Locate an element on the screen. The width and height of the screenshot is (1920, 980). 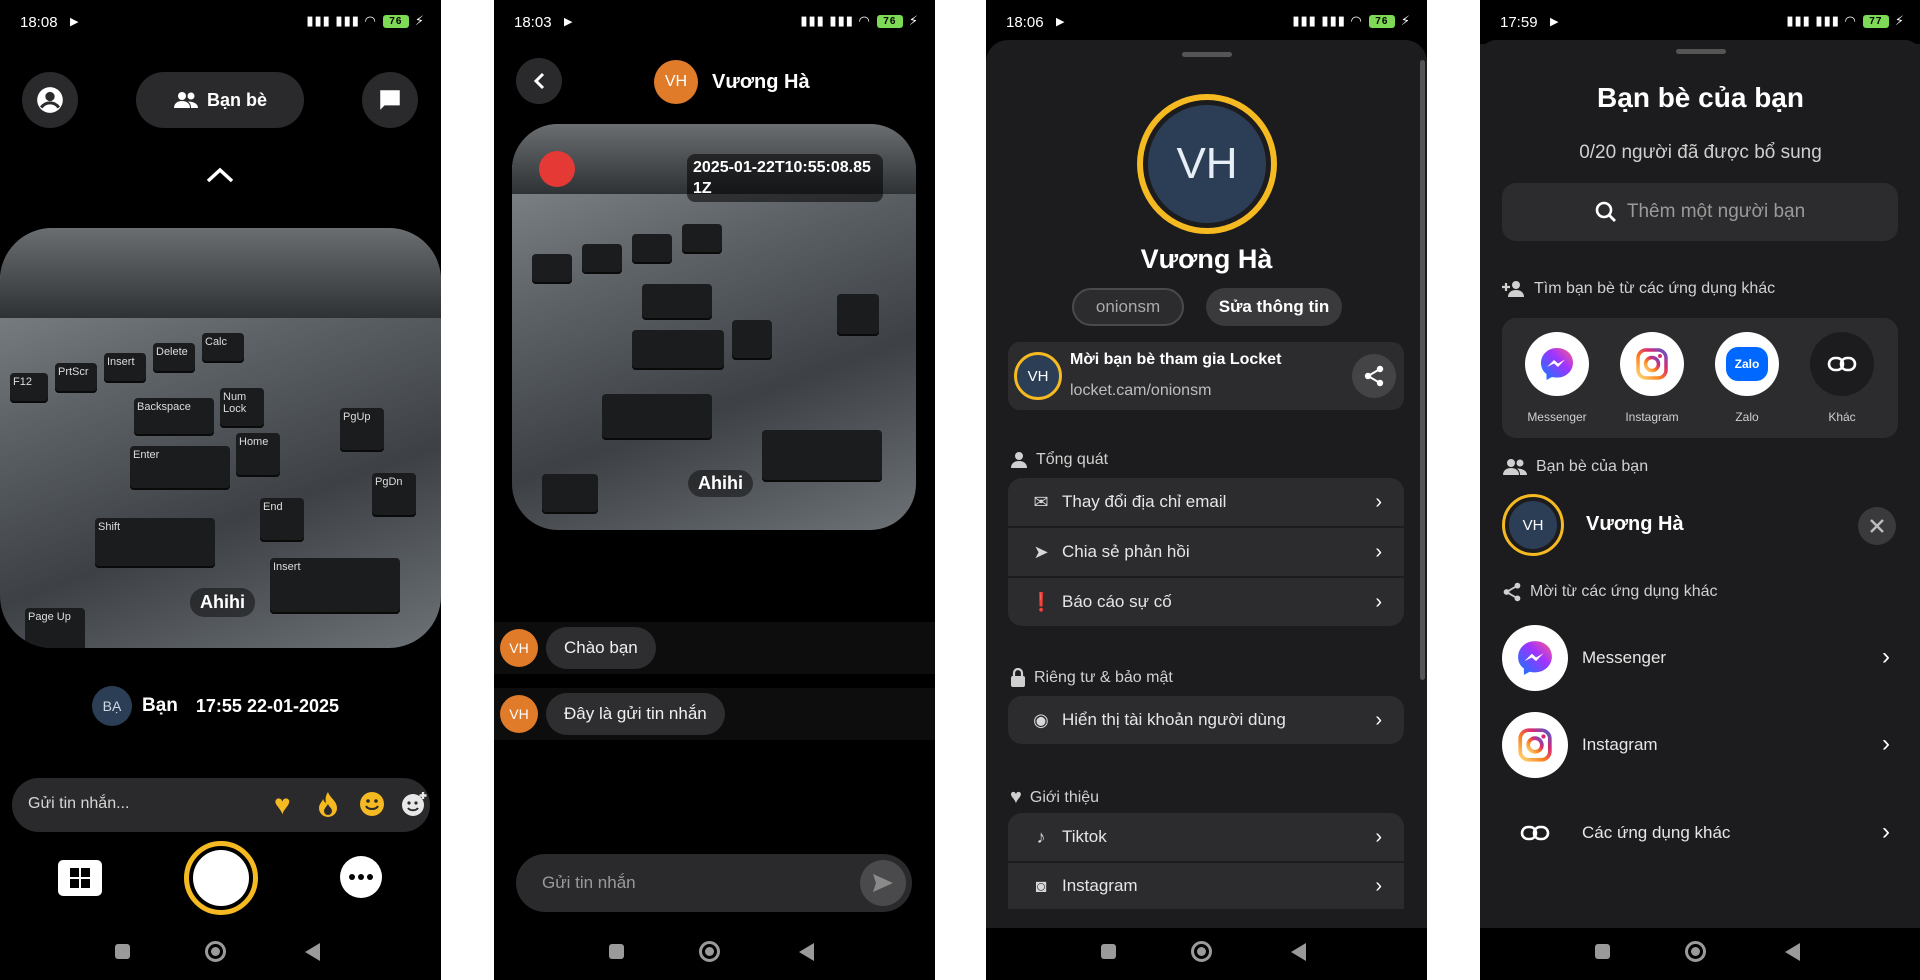
profile-button is located at coordinates (50, 100).